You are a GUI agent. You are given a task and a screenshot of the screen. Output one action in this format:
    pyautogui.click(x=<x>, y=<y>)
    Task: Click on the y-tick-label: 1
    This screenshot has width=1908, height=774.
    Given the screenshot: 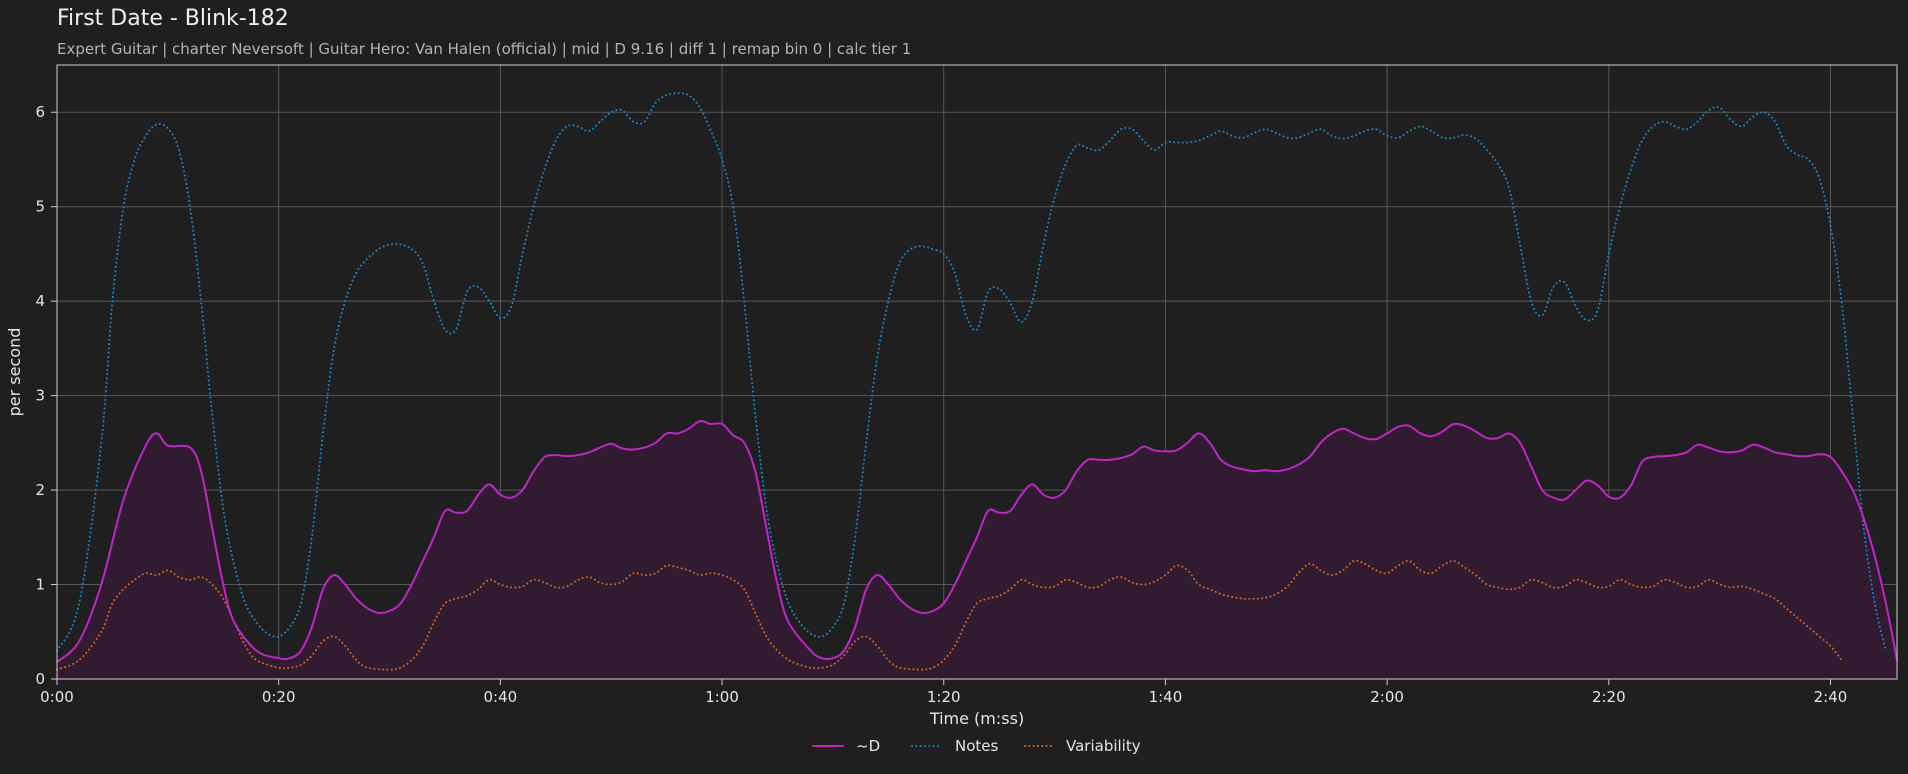 What is the action you would take?
    pyautogui.click(x=40, y=585)
    